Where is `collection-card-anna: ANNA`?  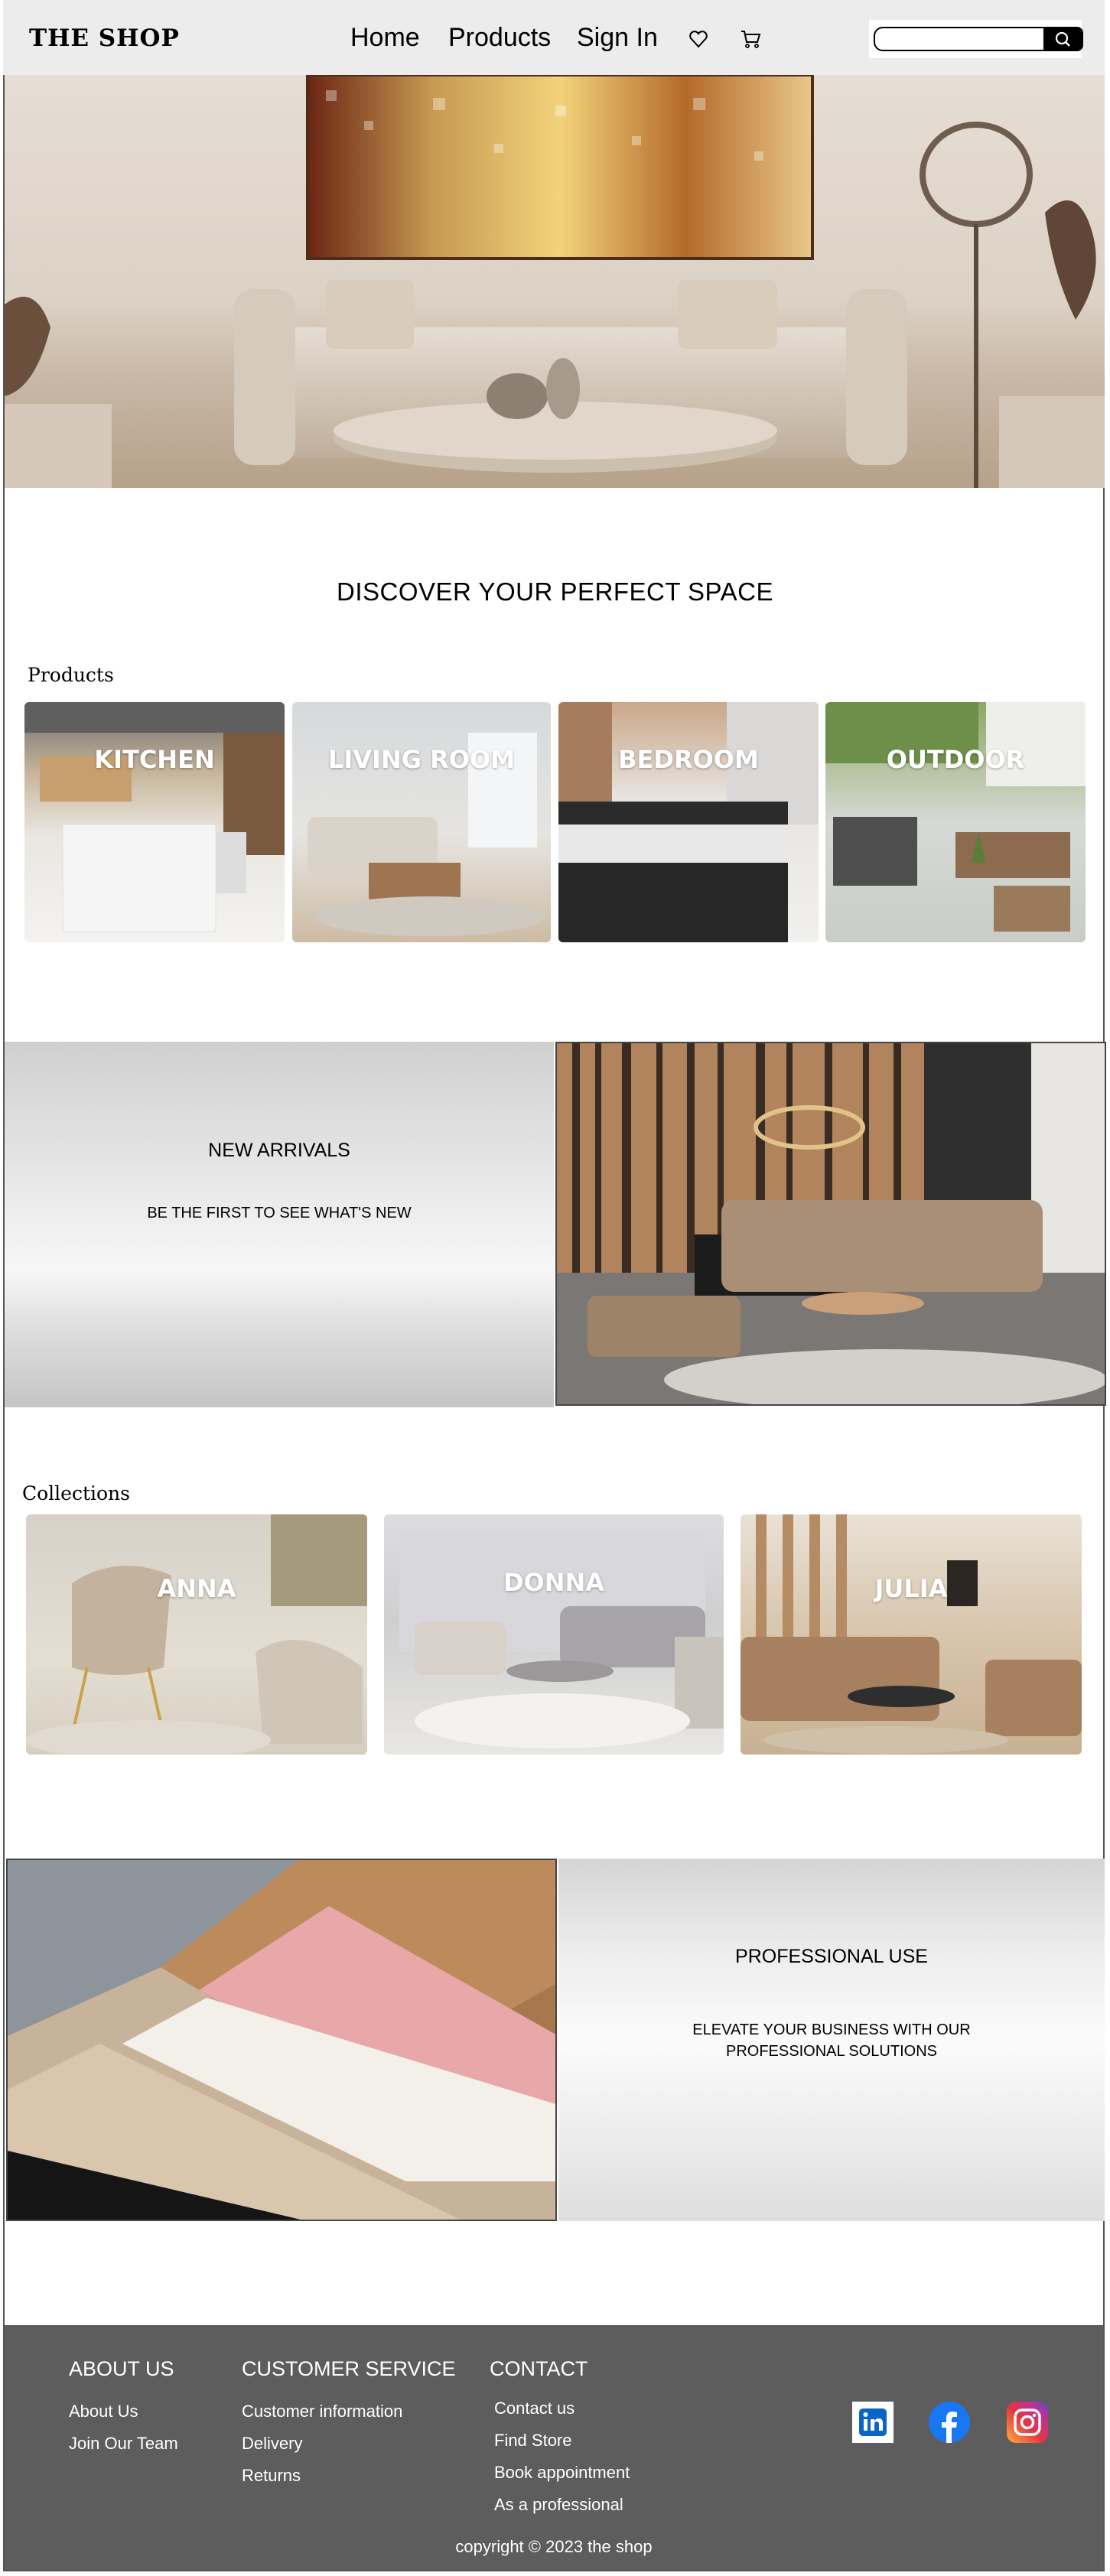
collection-card-anna: ANNA is located at coordinates (197, 1634).